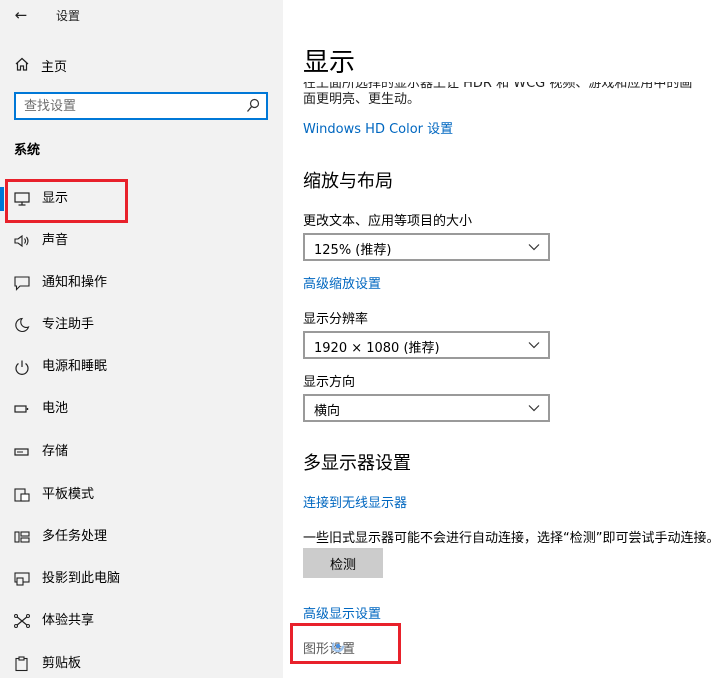 Image resolution: width=720 pixels, height=678 pixels. What do you see at coordinates (426, 408) in the screenshot?
I see `orientation-dropdown: 横向` at bounding box center [426, 408].